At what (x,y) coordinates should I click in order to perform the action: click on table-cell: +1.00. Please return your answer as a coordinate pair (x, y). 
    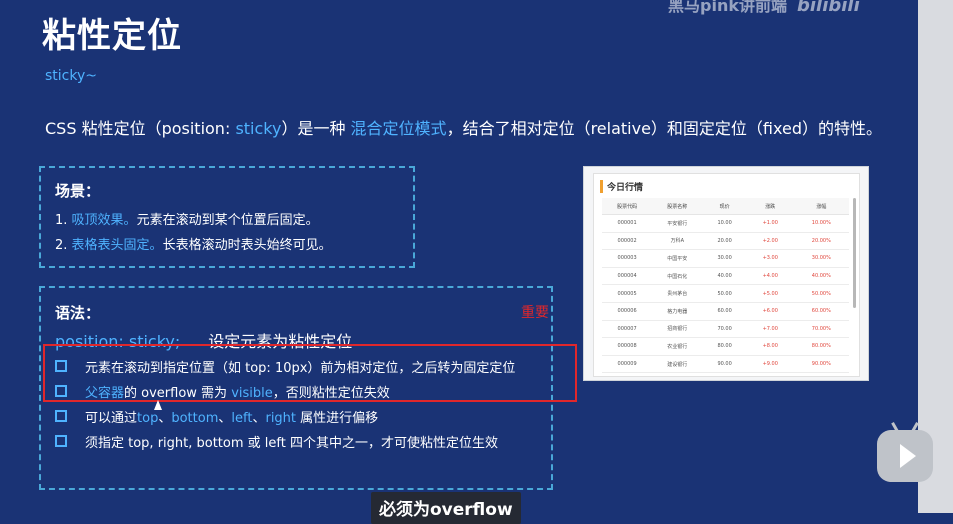
    Looking at the image, I should click on (770, 223).